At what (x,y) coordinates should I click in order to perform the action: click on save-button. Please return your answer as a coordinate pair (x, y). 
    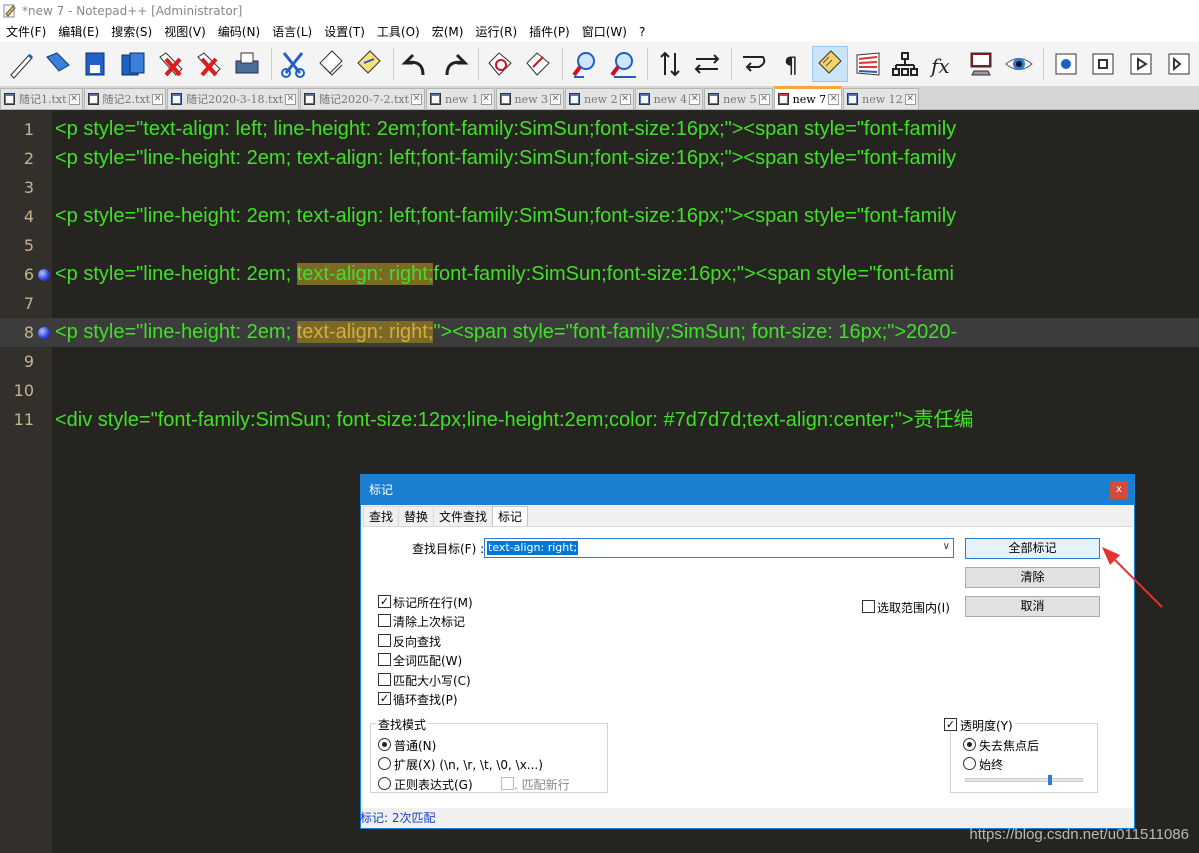
    Looking at the image, I should click on (96, 64).